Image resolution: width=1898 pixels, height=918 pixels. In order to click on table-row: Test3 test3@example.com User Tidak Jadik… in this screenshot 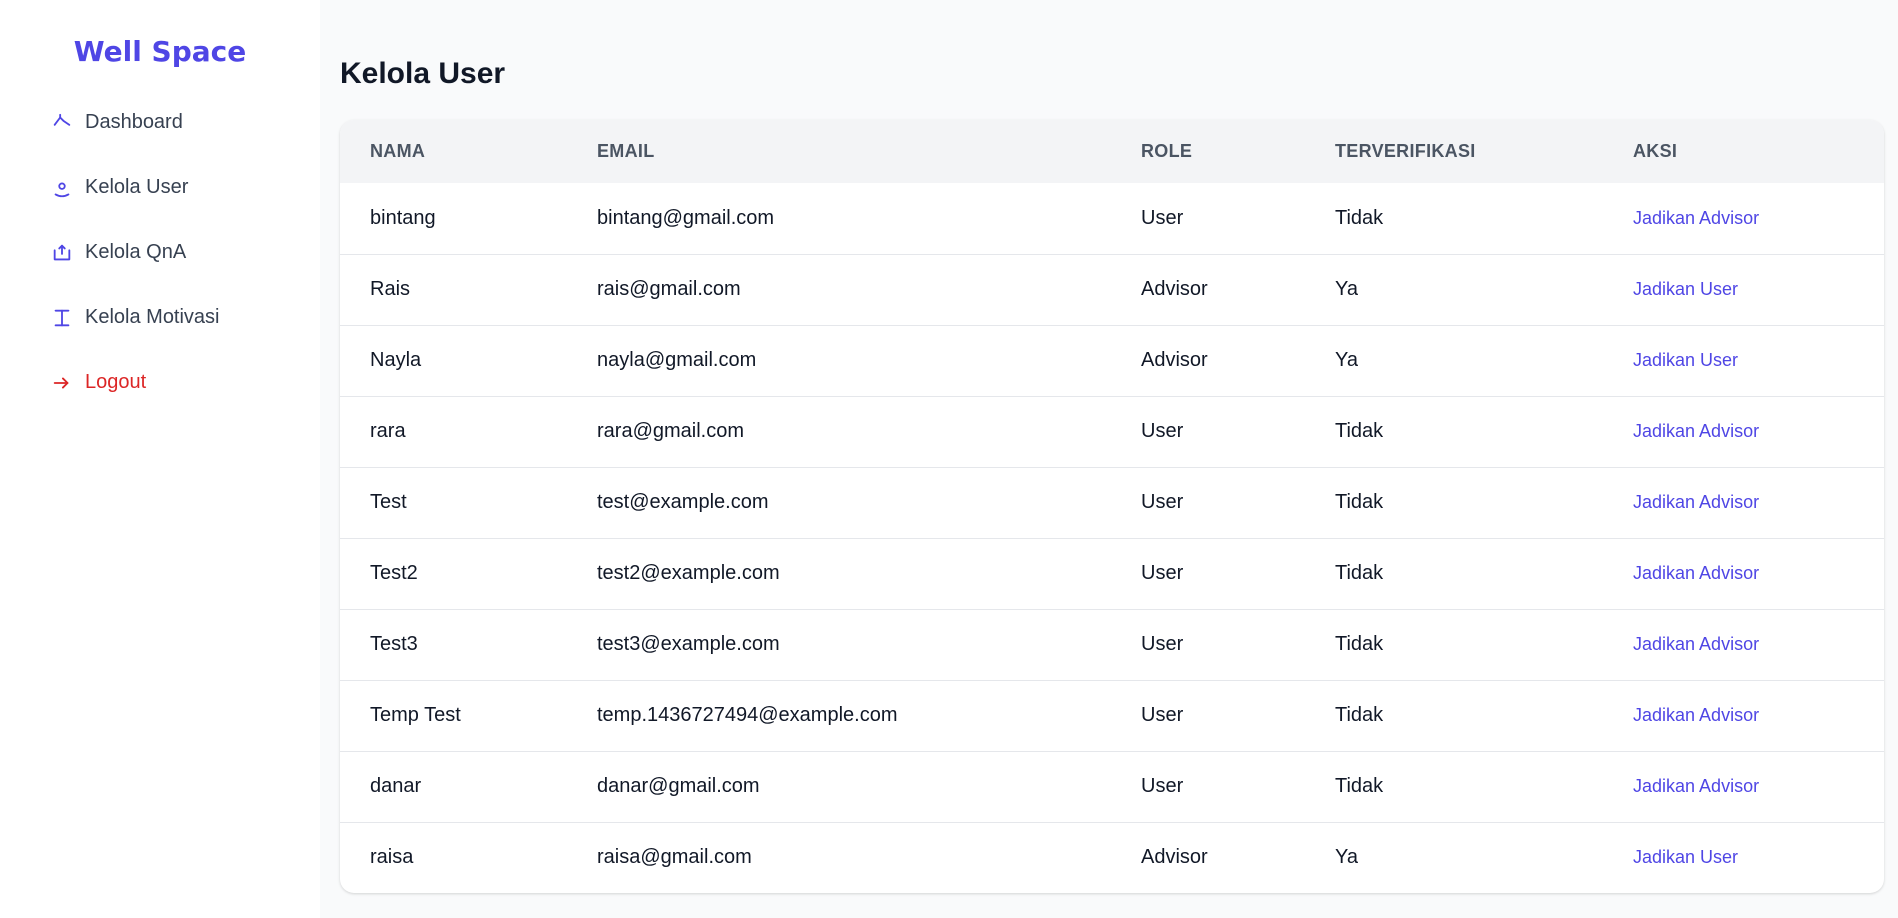, I will do `click(1112, 644)`.